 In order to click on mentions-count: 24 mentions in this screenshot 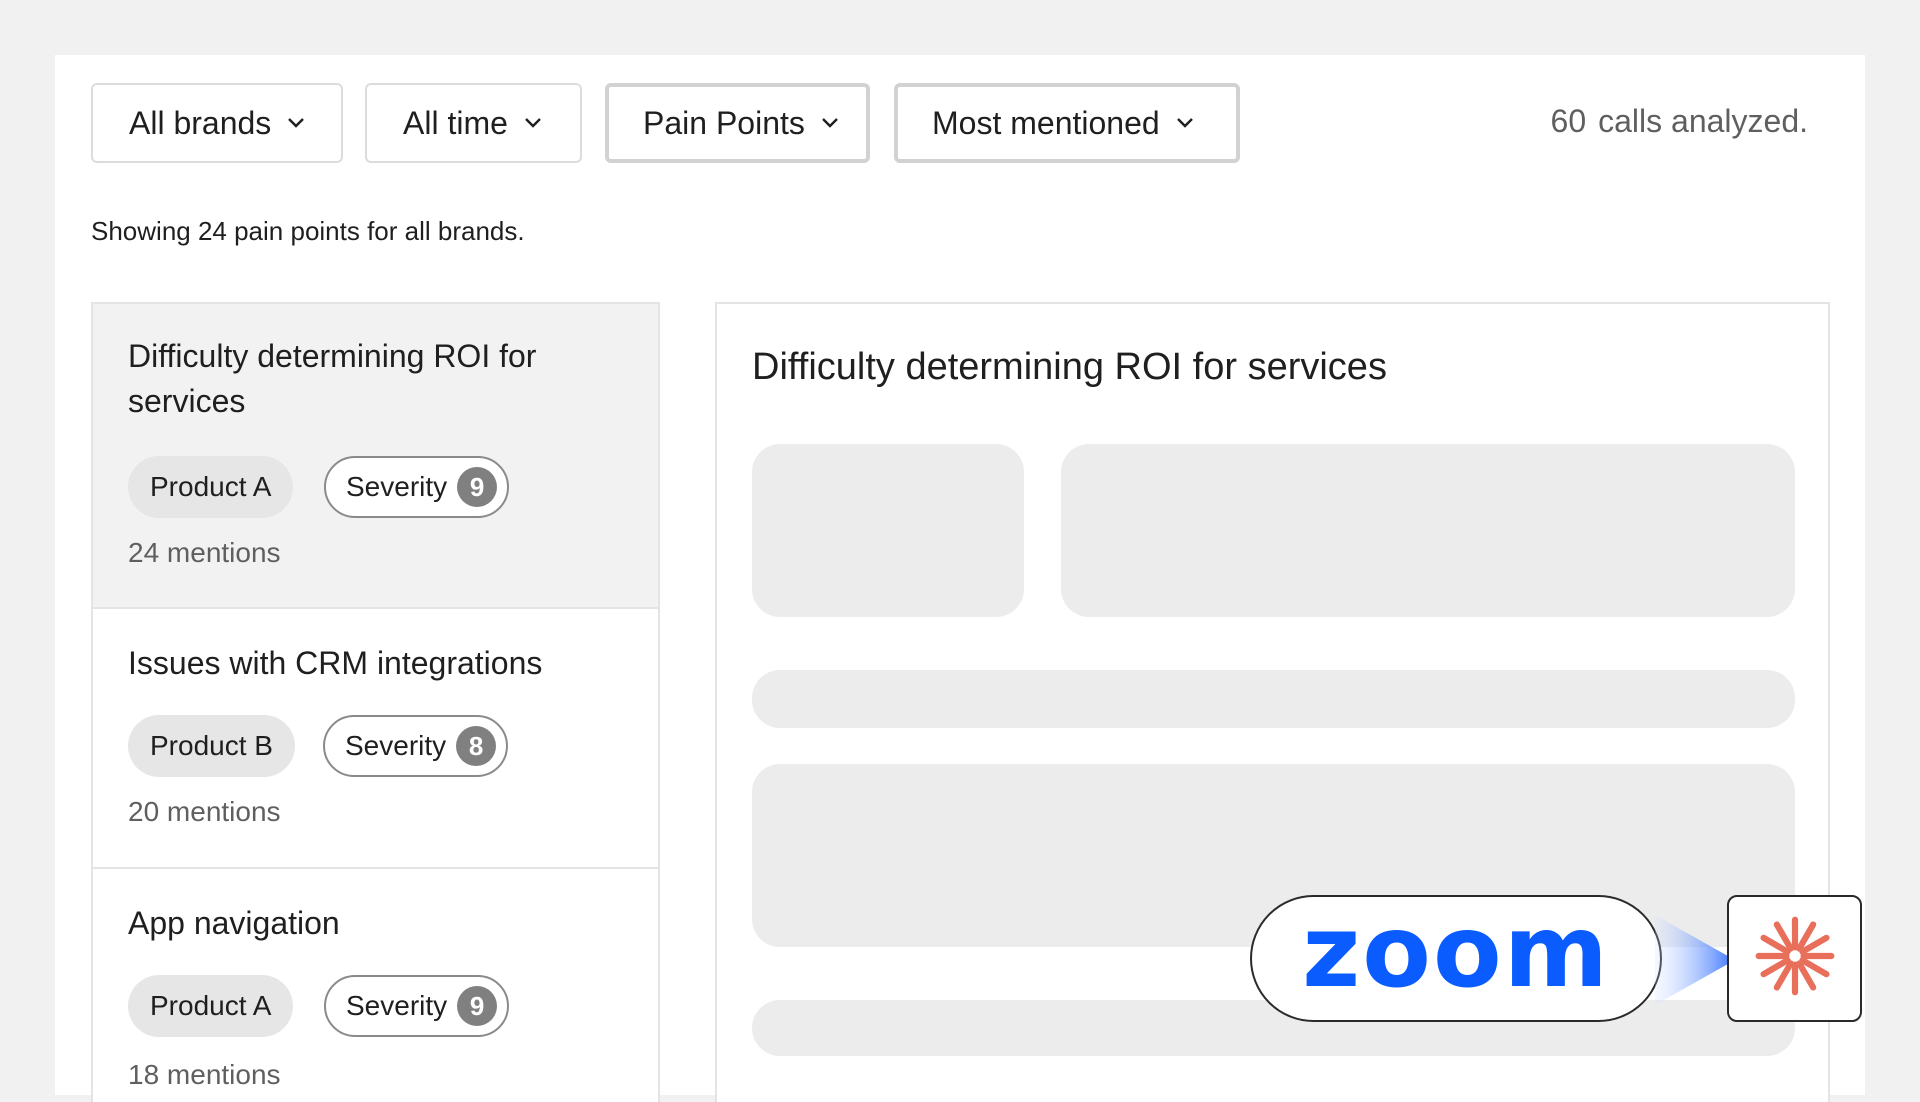, I will do `click(204, 552)`.